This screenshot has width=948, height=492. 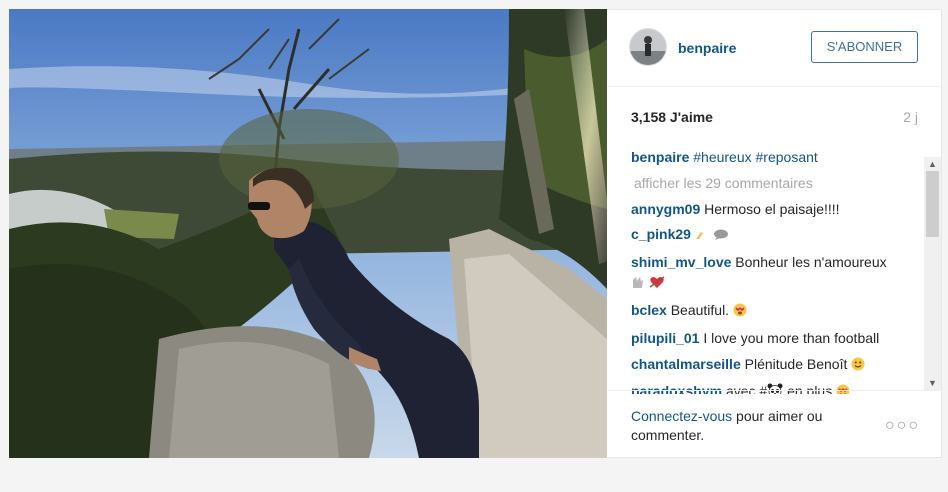 I want to click on login-link: Connectez-vous, so click(x=681, y=416).